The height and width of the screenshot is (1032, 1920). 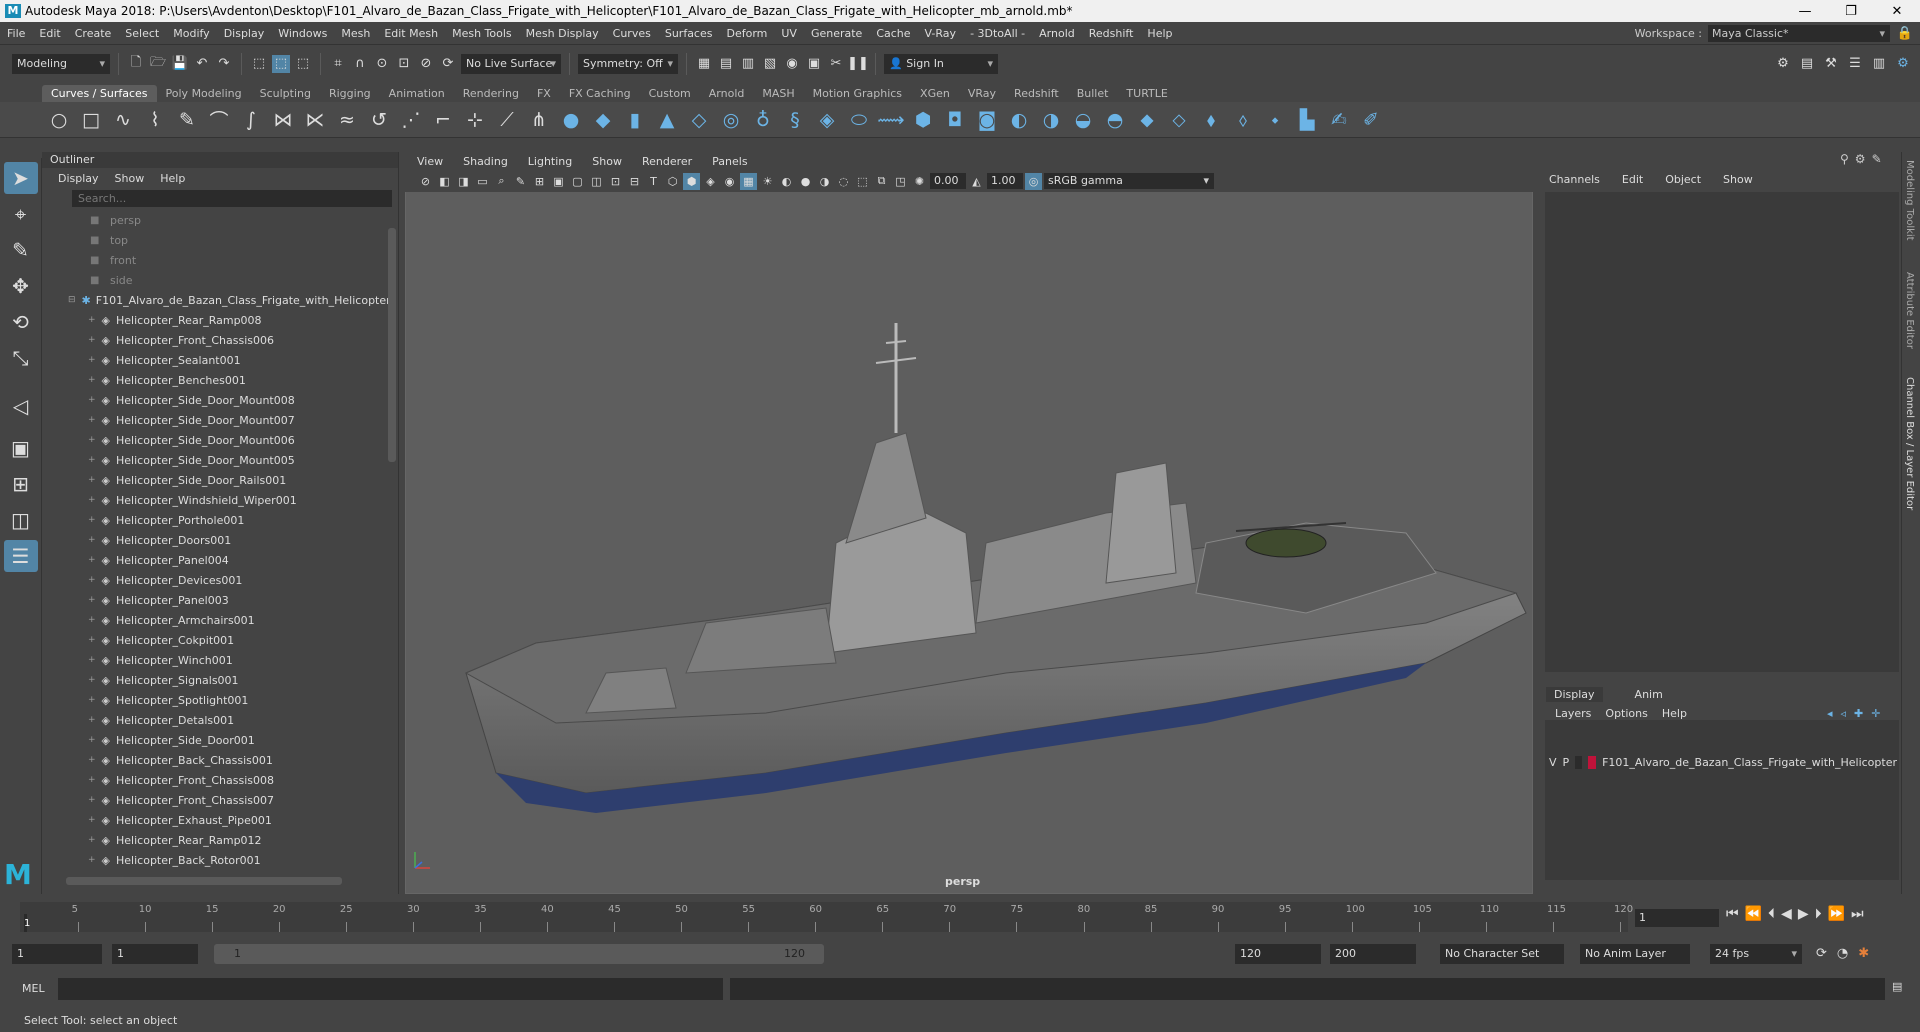 I want to click on menu-arnold: Arnold, so click(x=1057, y=33).